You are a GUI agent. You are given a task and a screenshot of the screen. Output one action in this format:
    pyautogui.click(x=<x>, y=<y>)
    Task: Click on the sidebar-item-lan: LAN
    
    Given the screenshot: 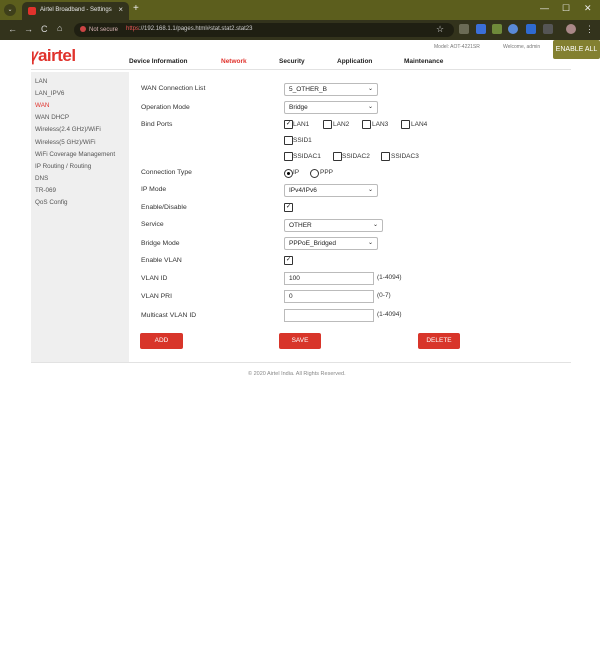 What is the action you would take?
    pyautogui.click(x=41, y=81)
    